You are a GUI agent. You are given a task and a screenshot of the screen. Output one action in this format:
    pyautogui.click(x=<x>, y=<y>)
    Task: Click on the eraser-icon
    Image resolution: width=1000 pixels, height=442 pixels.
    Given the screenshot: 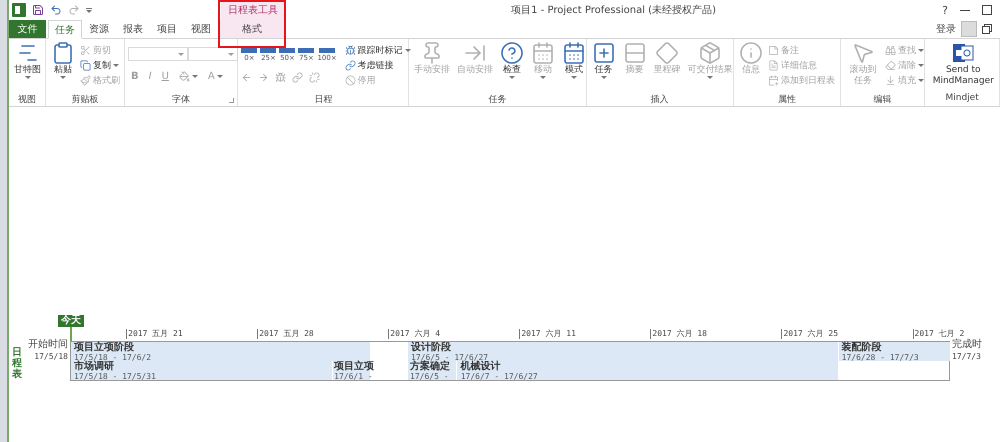 What is the action you would take?
    pyautogui.click(x=890, y=65)
    